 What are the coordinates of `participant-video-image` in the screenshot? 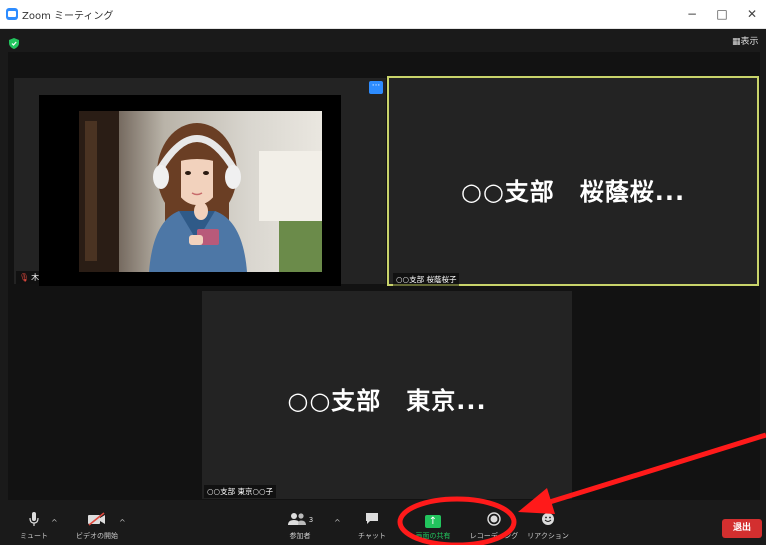 It's located at (200, 191).